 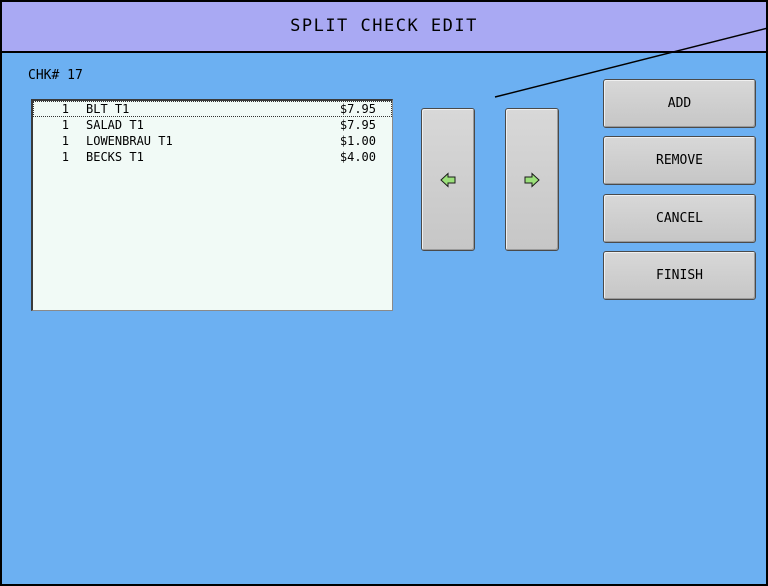 What do you see at coordinates (212, 157) in the screenshot?
I see `list-item: 1 BECKS T1 $4.00` at bounding box center [212, 157].